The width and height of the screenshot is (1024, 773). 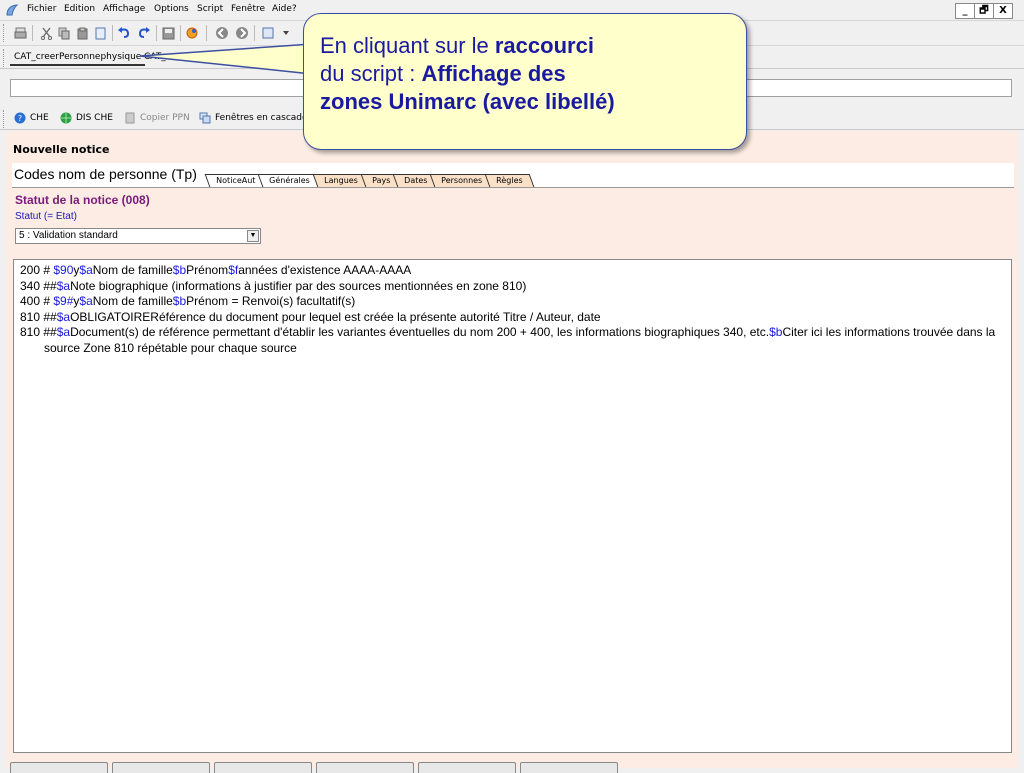 What do you see at coordinates (79, 9) in the screenshot?
I see `menu-edition: Edition` at bounding box center [79, 9].